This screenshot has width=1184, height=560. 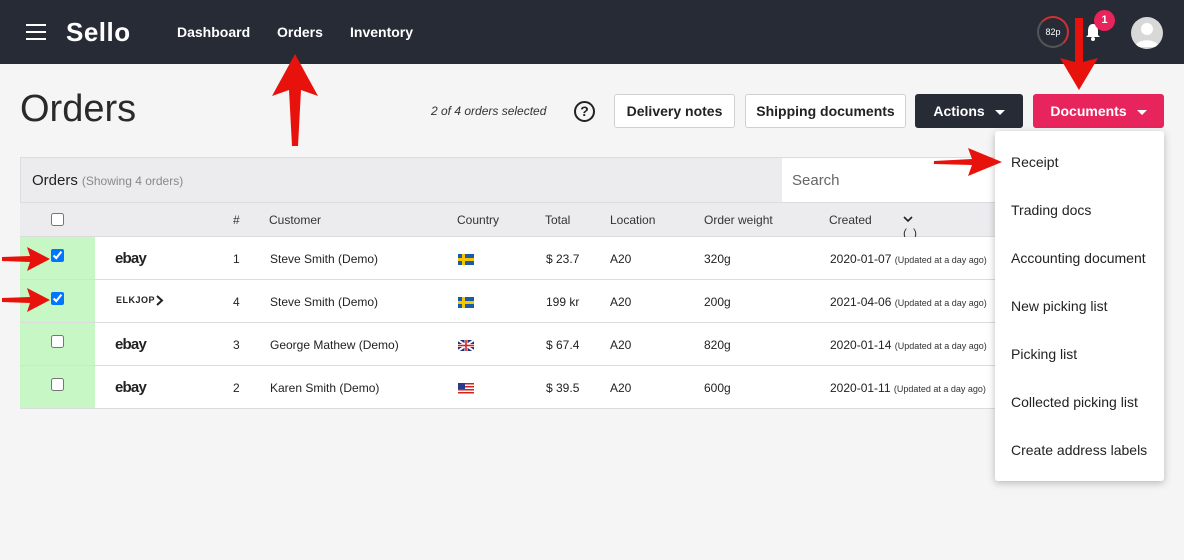 What do you see at coordinates (717, 259) in the screenshot?
I see `order-weight: 320g` at bounding box center [717, 259].